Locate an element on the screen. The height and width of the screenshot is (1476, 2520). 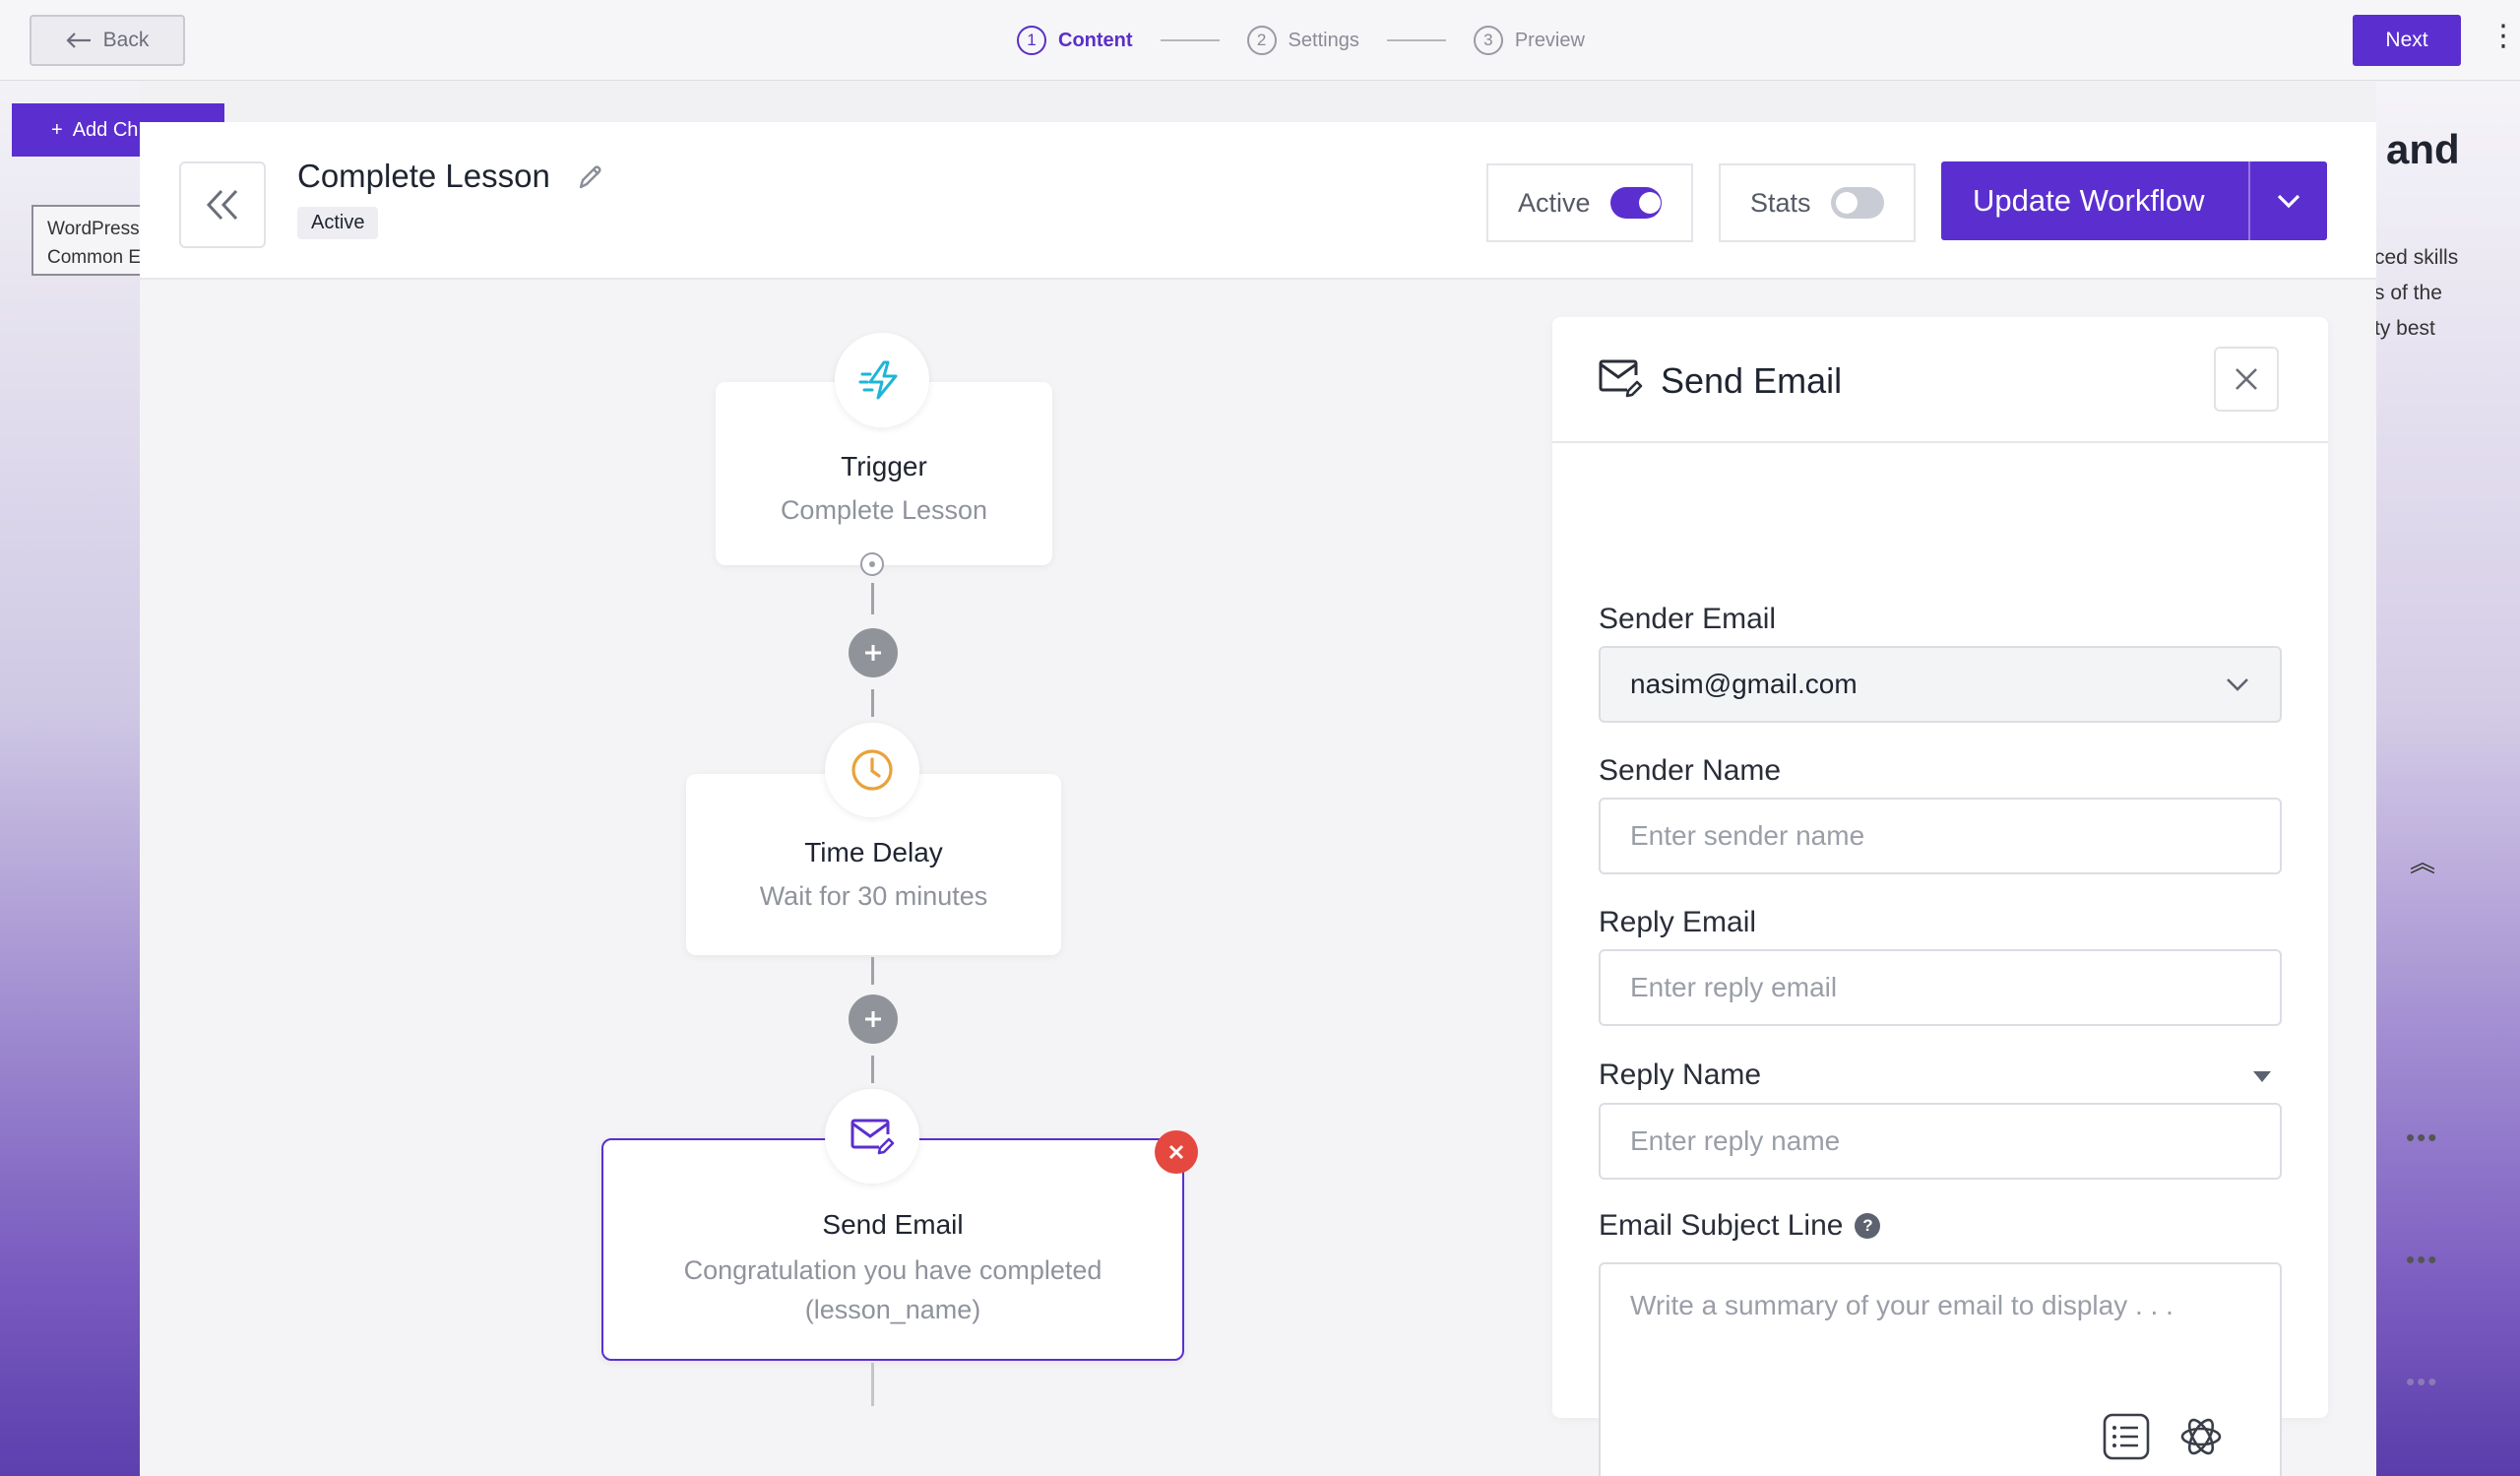
background-text: ced skills s of the ty best is located at coordinates (2447, 293).